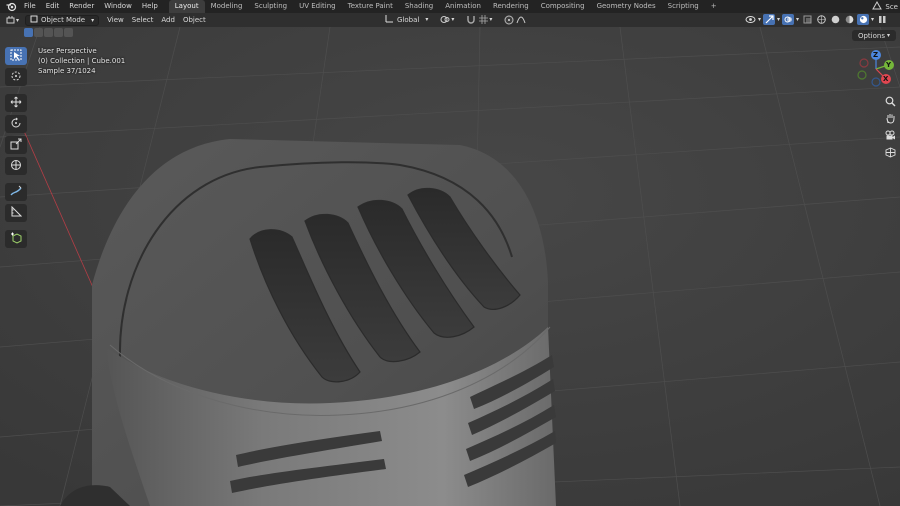 Image resolution: width=900 pixels, height=506 pixels. Describe the element at coordinates (769, 19) in the screenshot. I see `gizmo-toggle-icon` at that location.